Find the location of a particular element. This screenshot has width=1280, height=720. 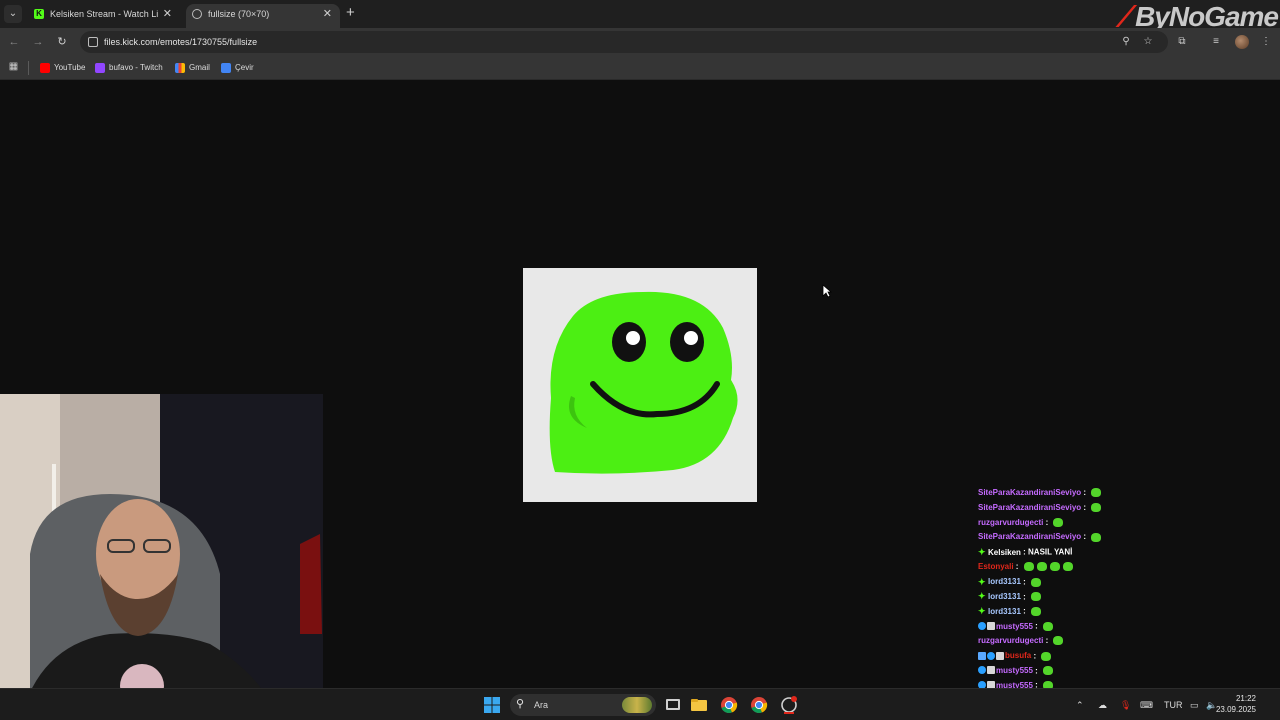

onedrive-cloud-icon: ☁ is located at coordinates (1102, 705).